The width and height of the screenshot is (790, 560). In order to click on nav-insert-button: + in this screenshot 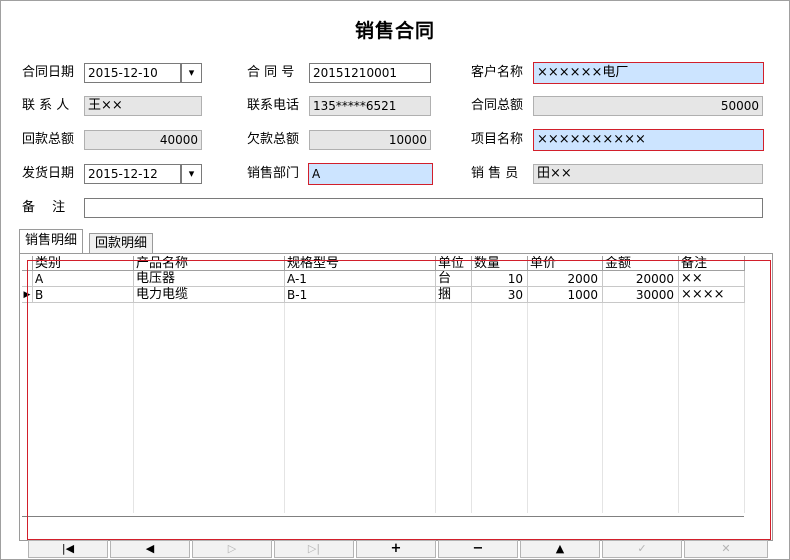, I will do `click(396, 549)`.